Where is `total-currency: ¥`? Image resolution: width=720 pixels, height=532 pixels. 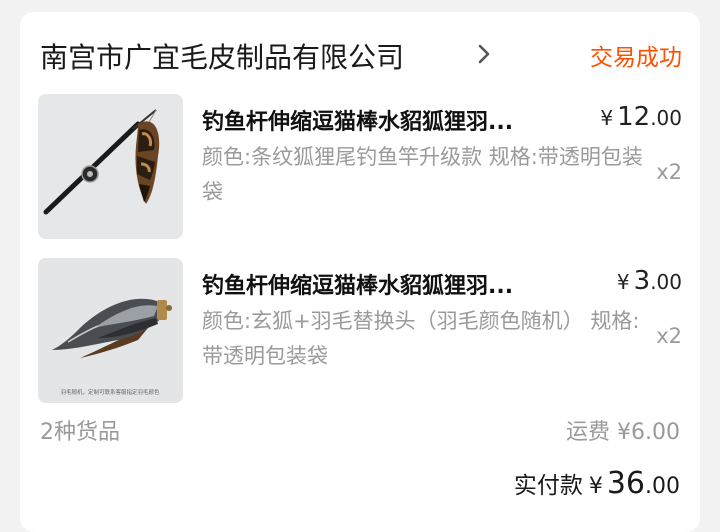
total-currency: ¥ is located at coordinates (595, 486).